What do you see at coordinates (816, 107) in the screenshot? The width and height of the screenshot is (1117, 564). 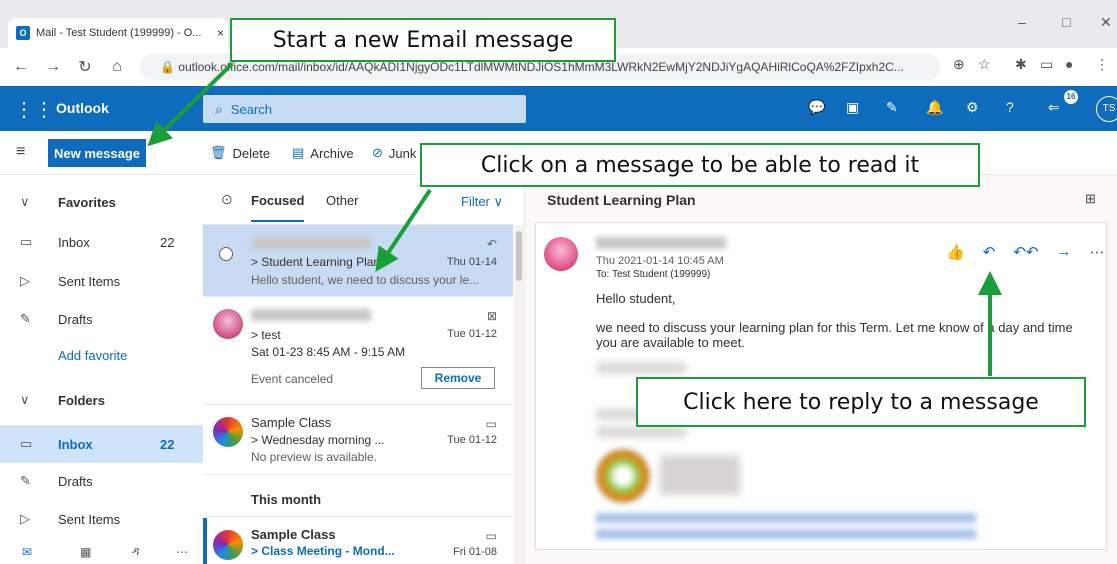 I see `chat-icon: 💬` at bounding box center [816, 107].